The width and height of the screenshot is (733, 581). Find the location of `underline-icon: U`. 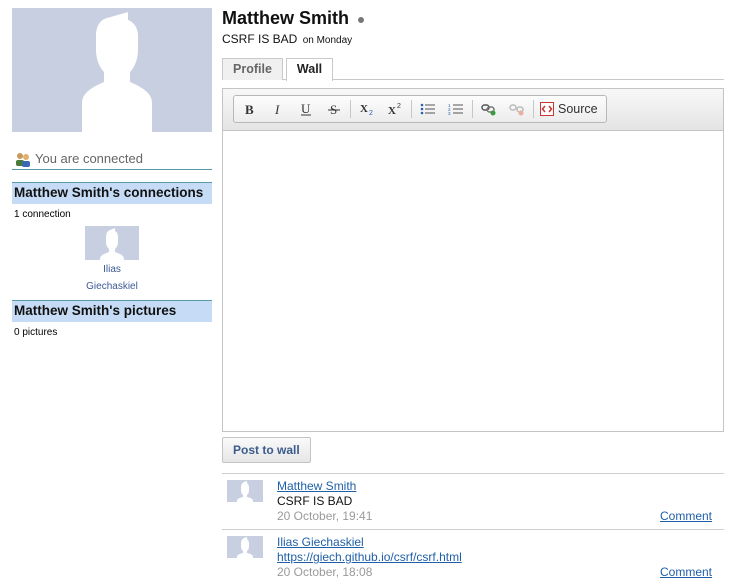

underline-icon: U is located at coordinates (306, 109).